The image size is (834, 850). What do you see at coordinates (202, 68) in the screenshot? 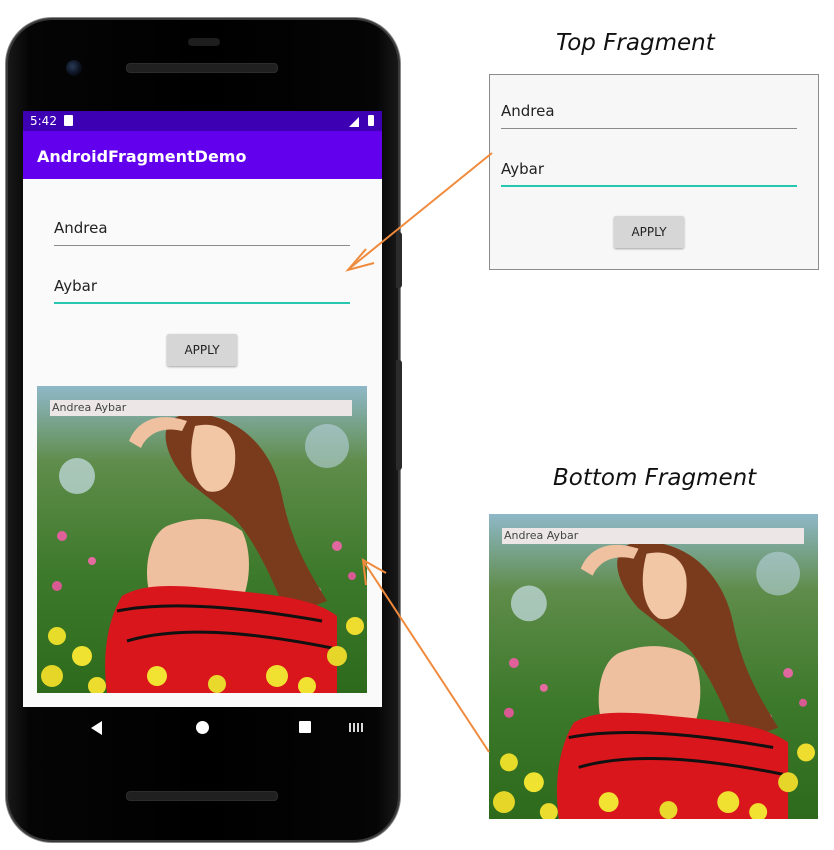
I see `speaker-grille-top` at bounding box center [202, 68].